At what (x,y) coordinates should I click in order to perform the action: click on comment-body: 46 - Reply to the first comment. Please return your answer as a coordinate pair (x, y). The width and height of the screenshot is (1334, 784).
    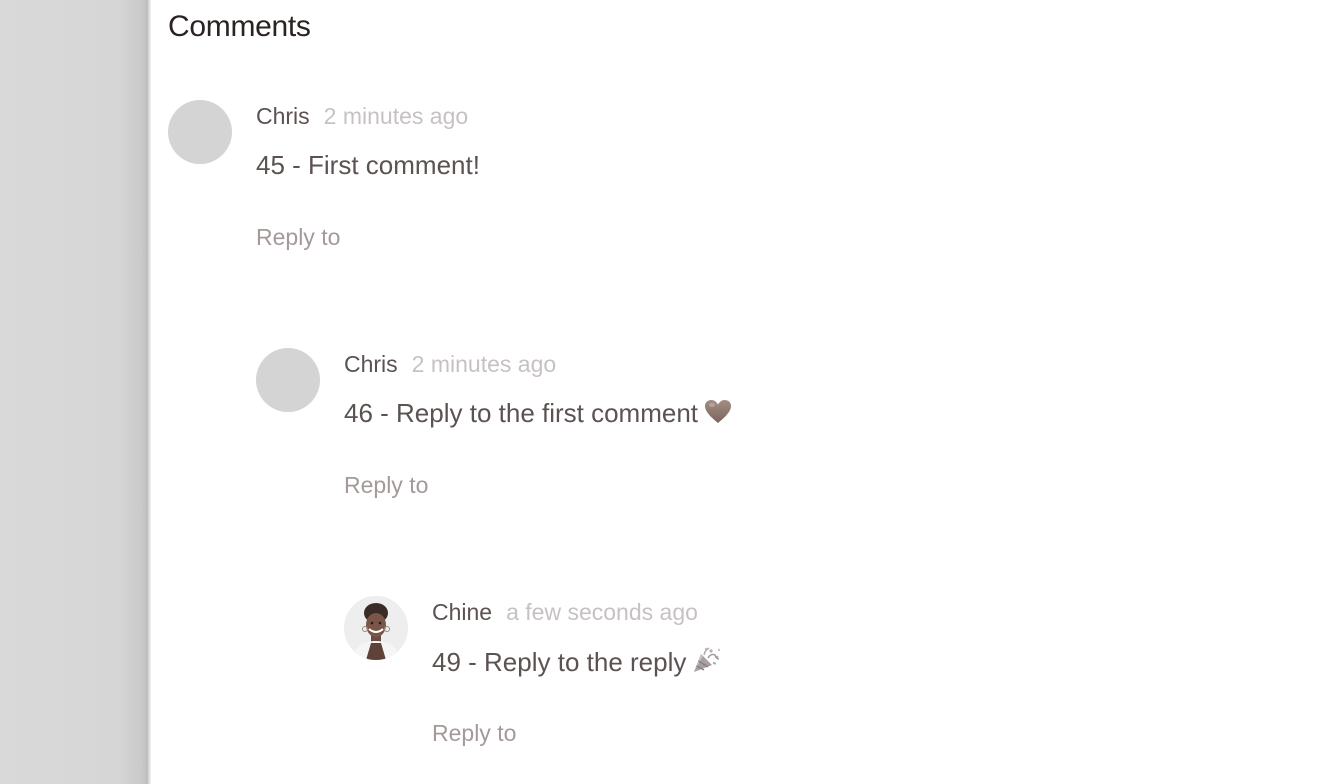
    Looking at the image, I should click on (538, 415).